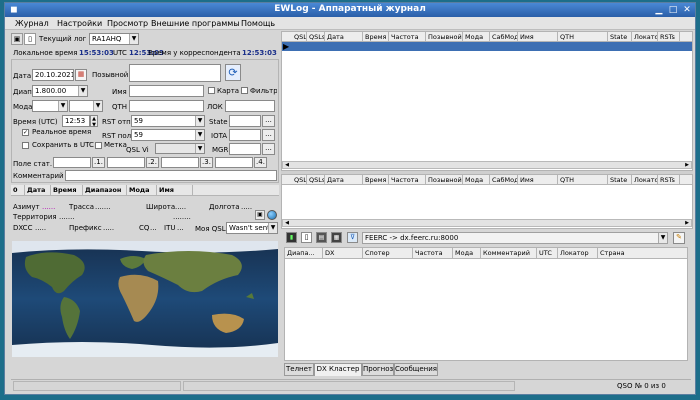 The width and height of the screenshot is (700, 400). Describe the element at coordinates (127, 23) in the screenshot. I see `menu-view: Просмотр` at that location.